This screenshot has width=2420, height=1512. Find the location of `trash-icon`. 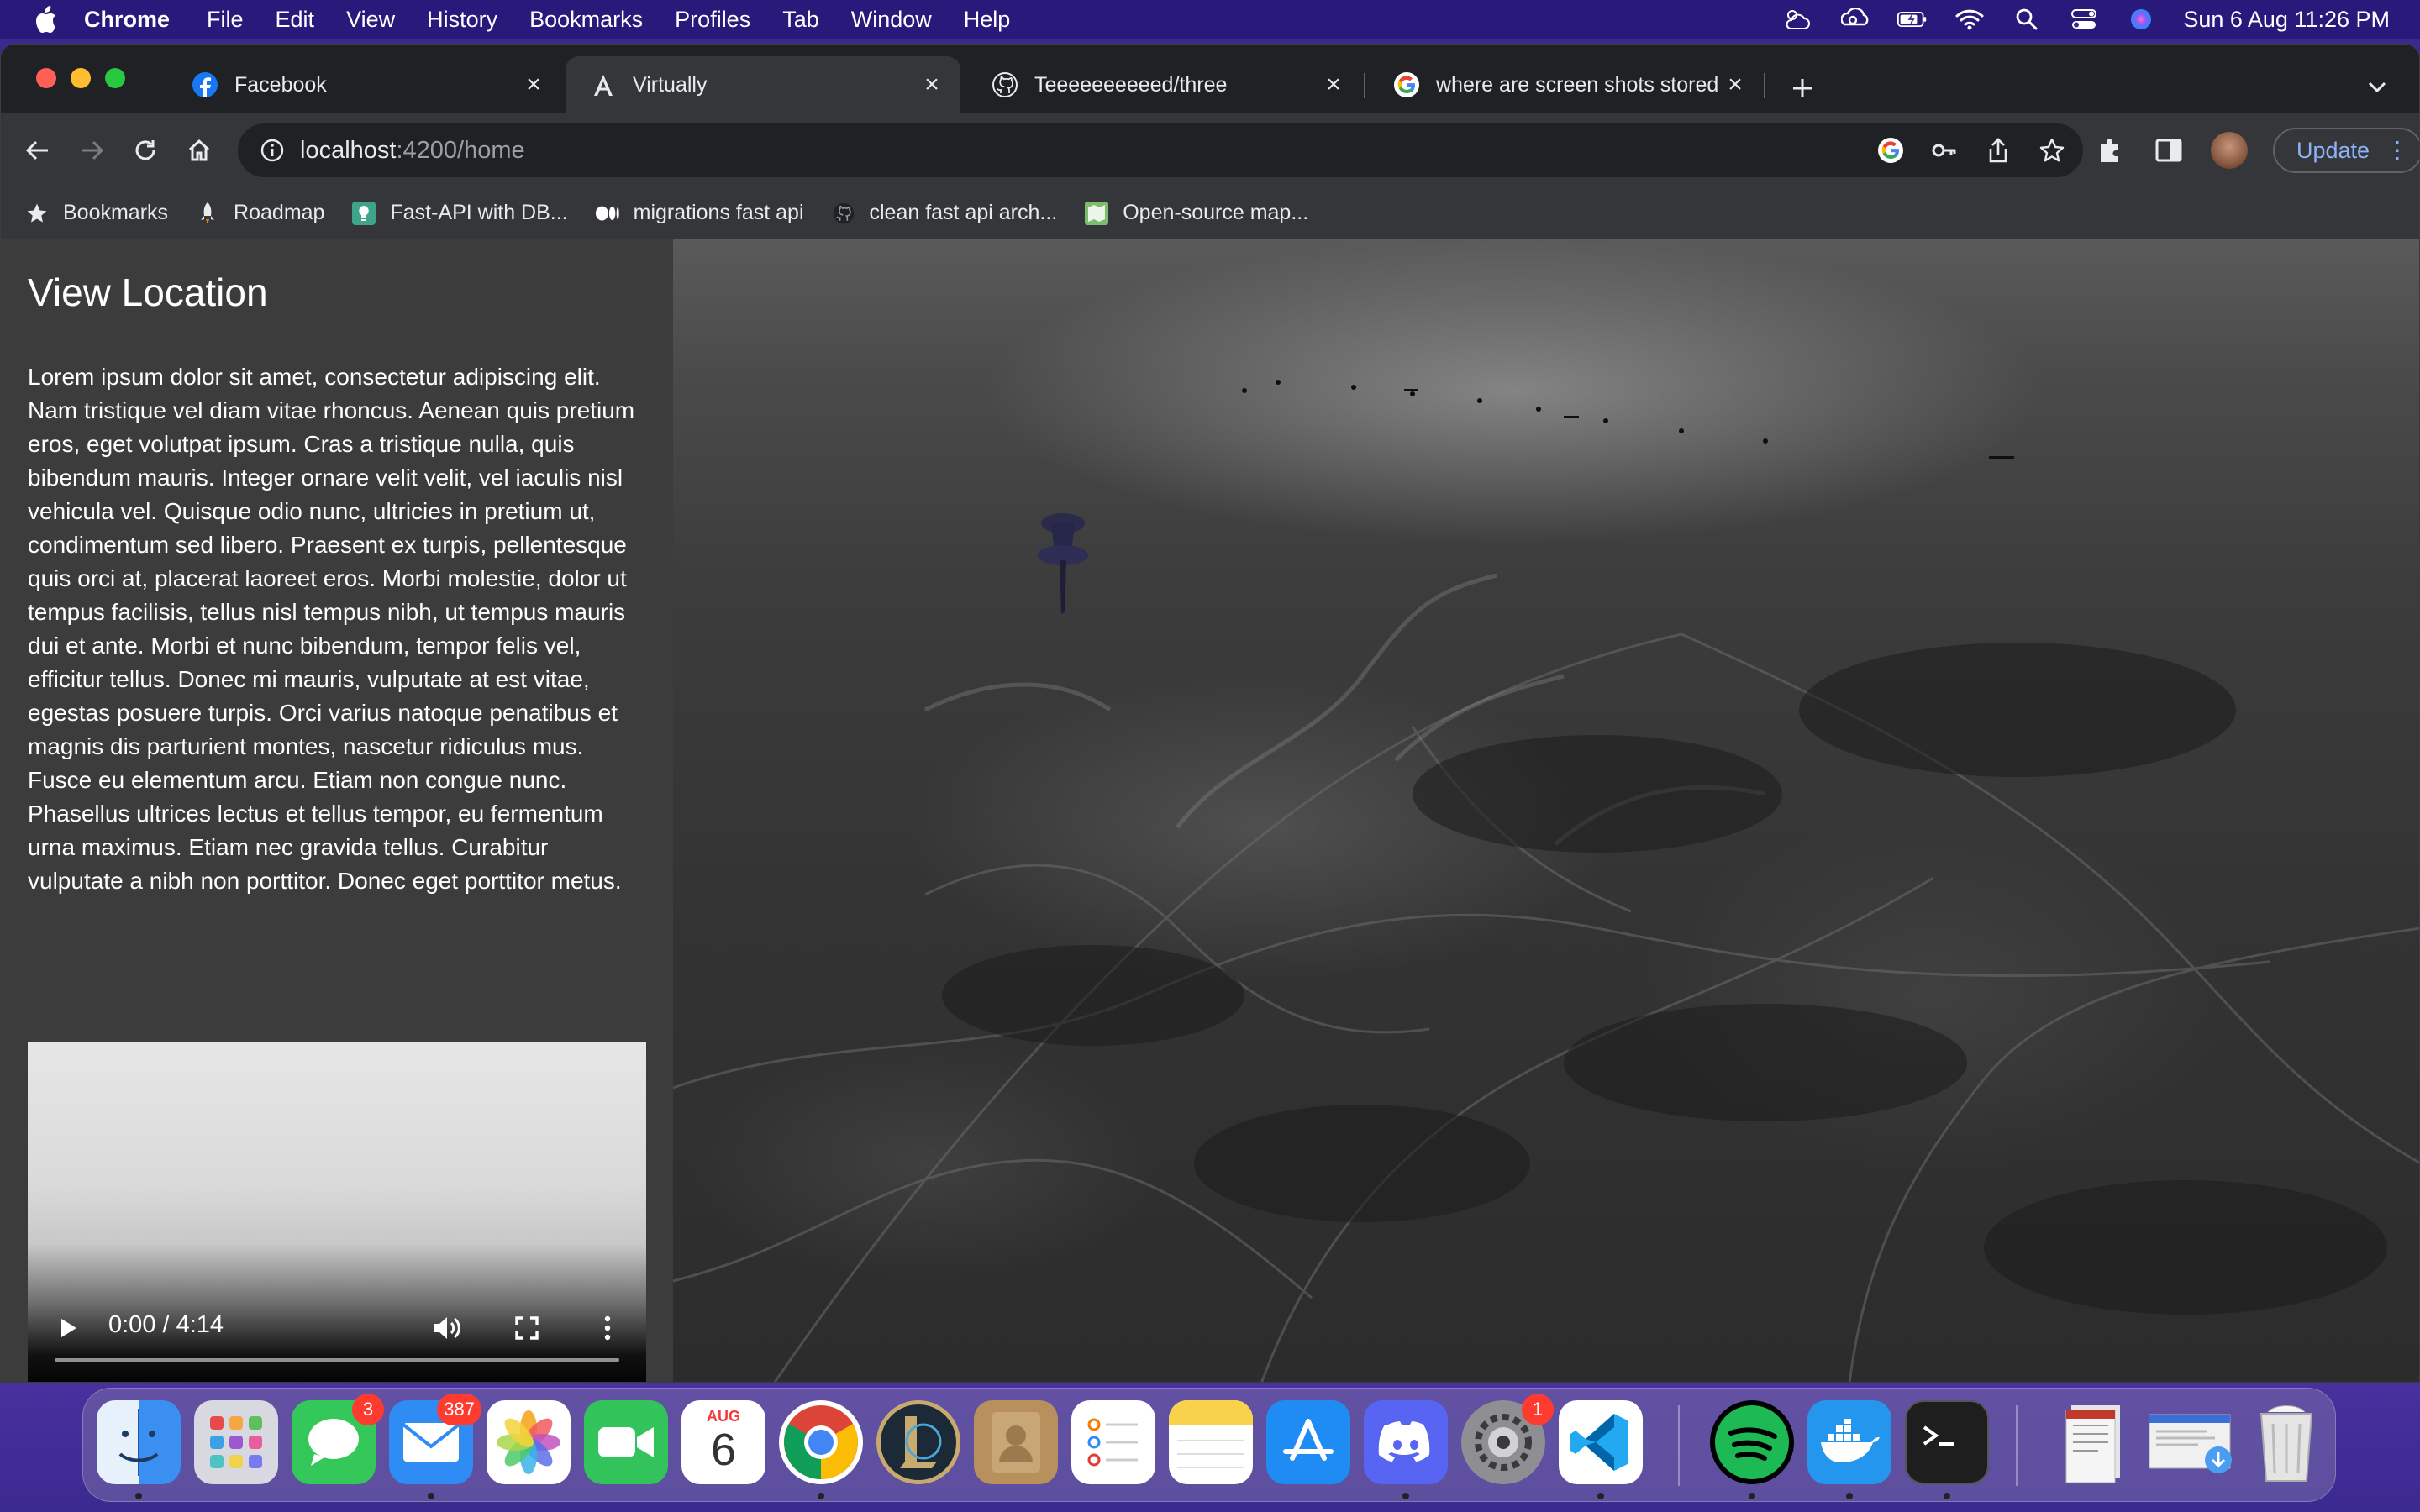

trash-icon is located at coordinates (2286, 1442).